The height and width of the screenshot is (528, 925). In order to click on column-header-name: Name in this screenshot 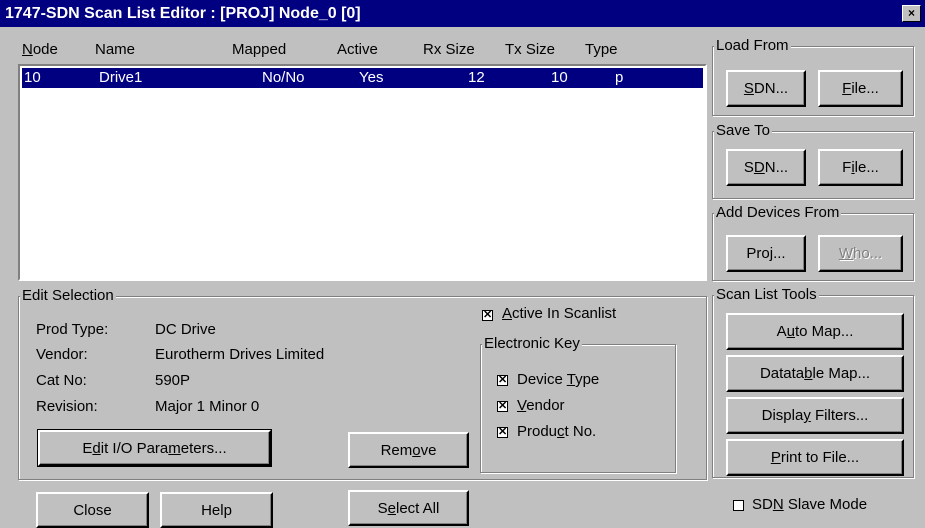, I will do `click(115, 49)`.